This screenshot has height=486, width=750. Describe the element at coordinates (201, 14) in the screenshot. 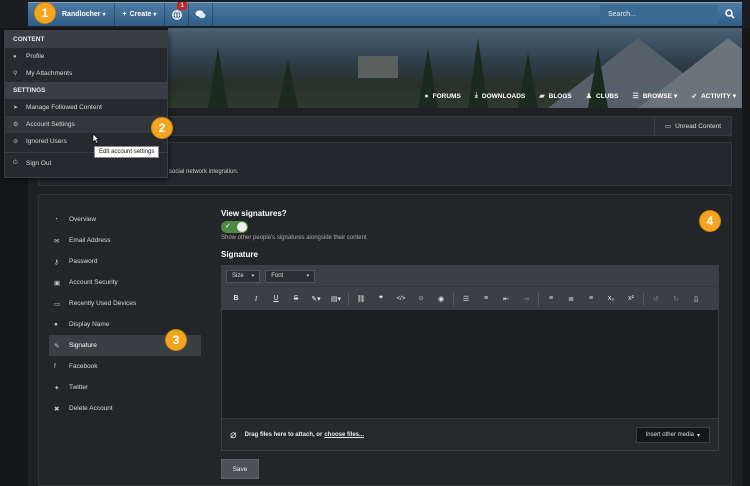

I see `messages-button` at that location.